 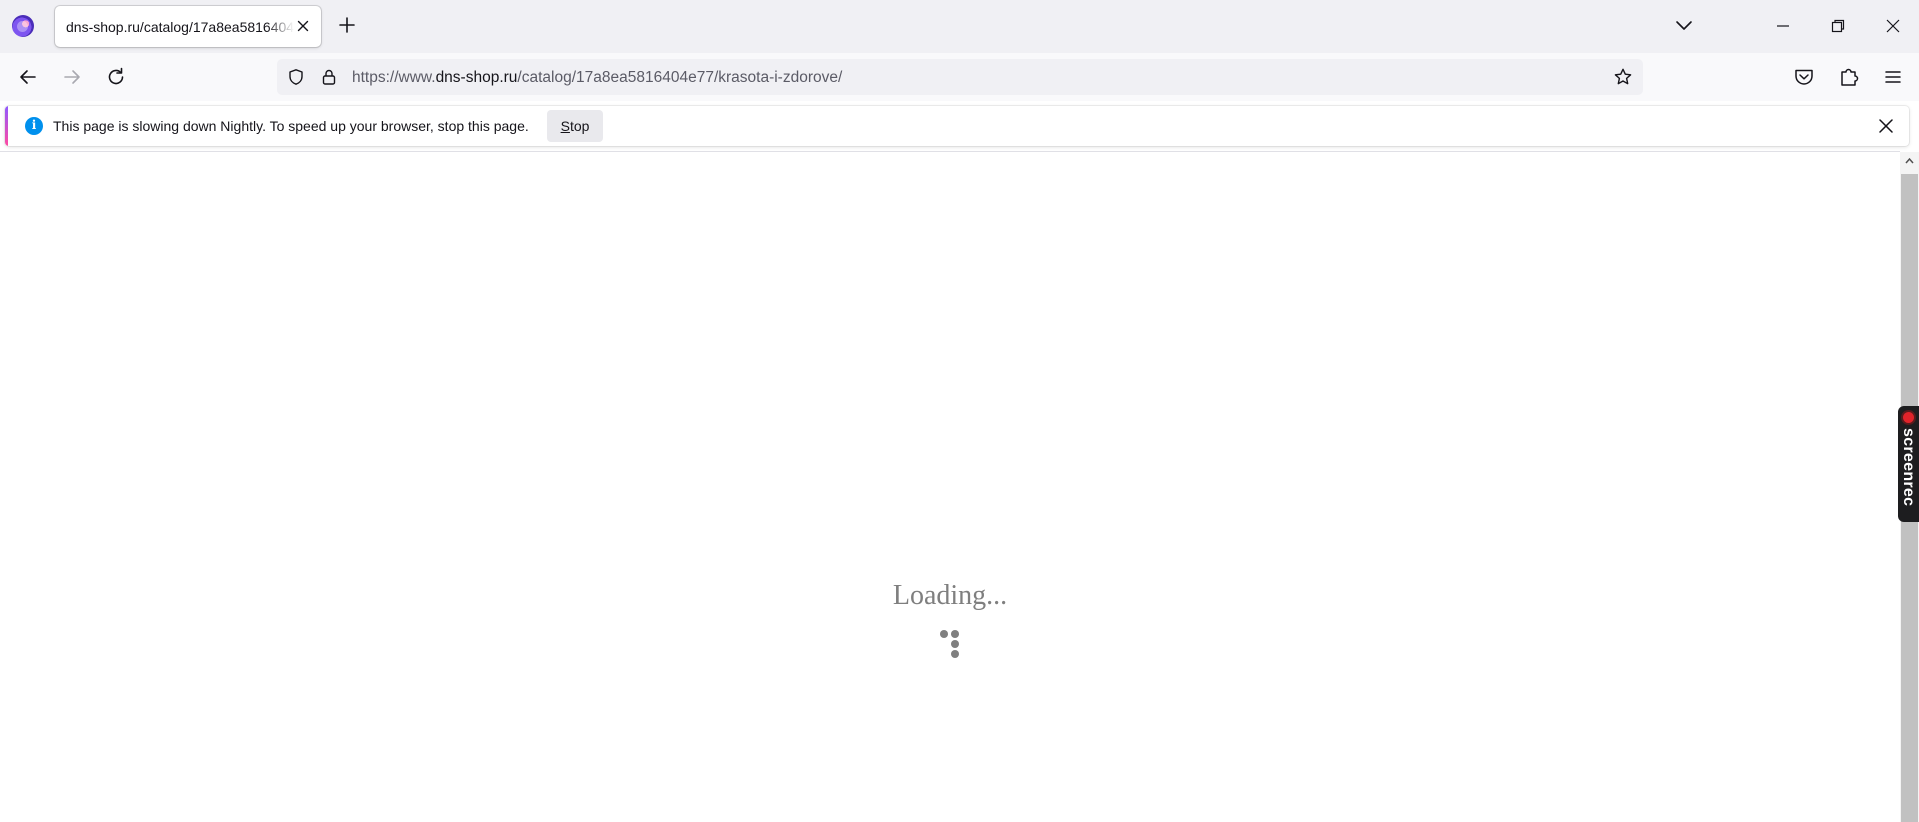 I want to click on restore-button, so click(x=1838, y=26).